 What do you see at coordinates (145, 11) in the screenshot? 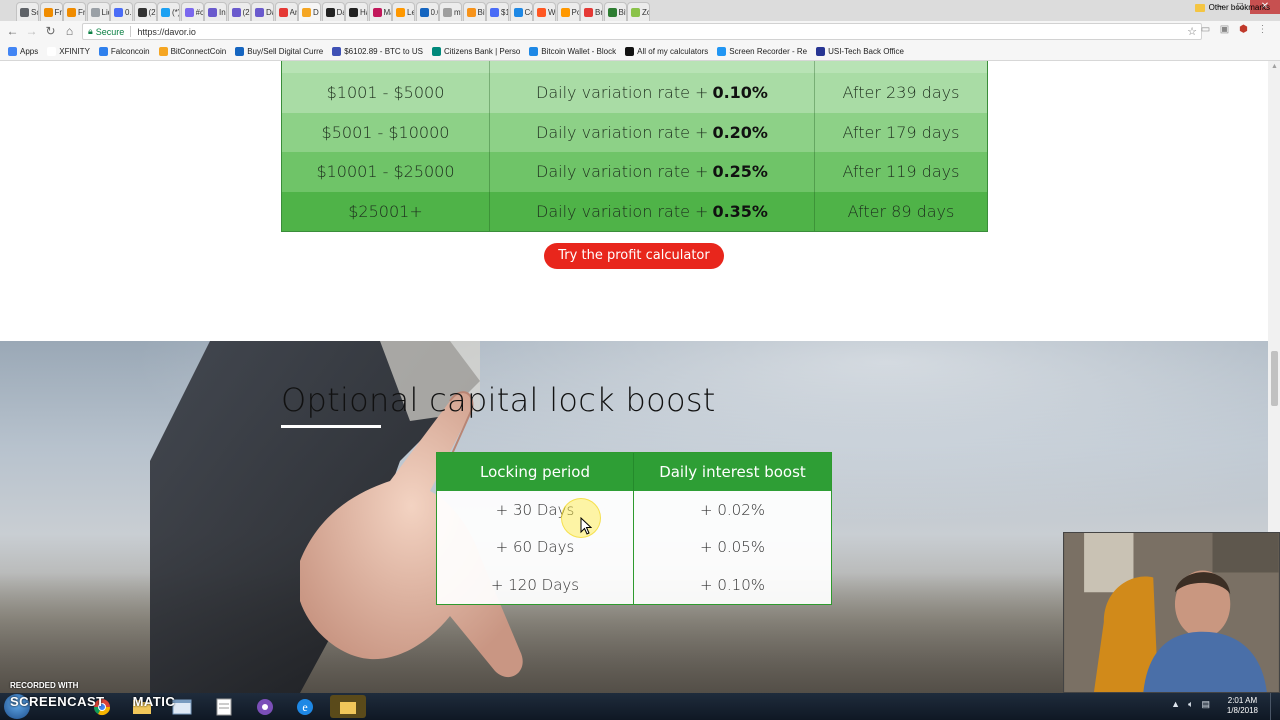
I see `browser-tab: (2) T` at bounding box center [145, 11].